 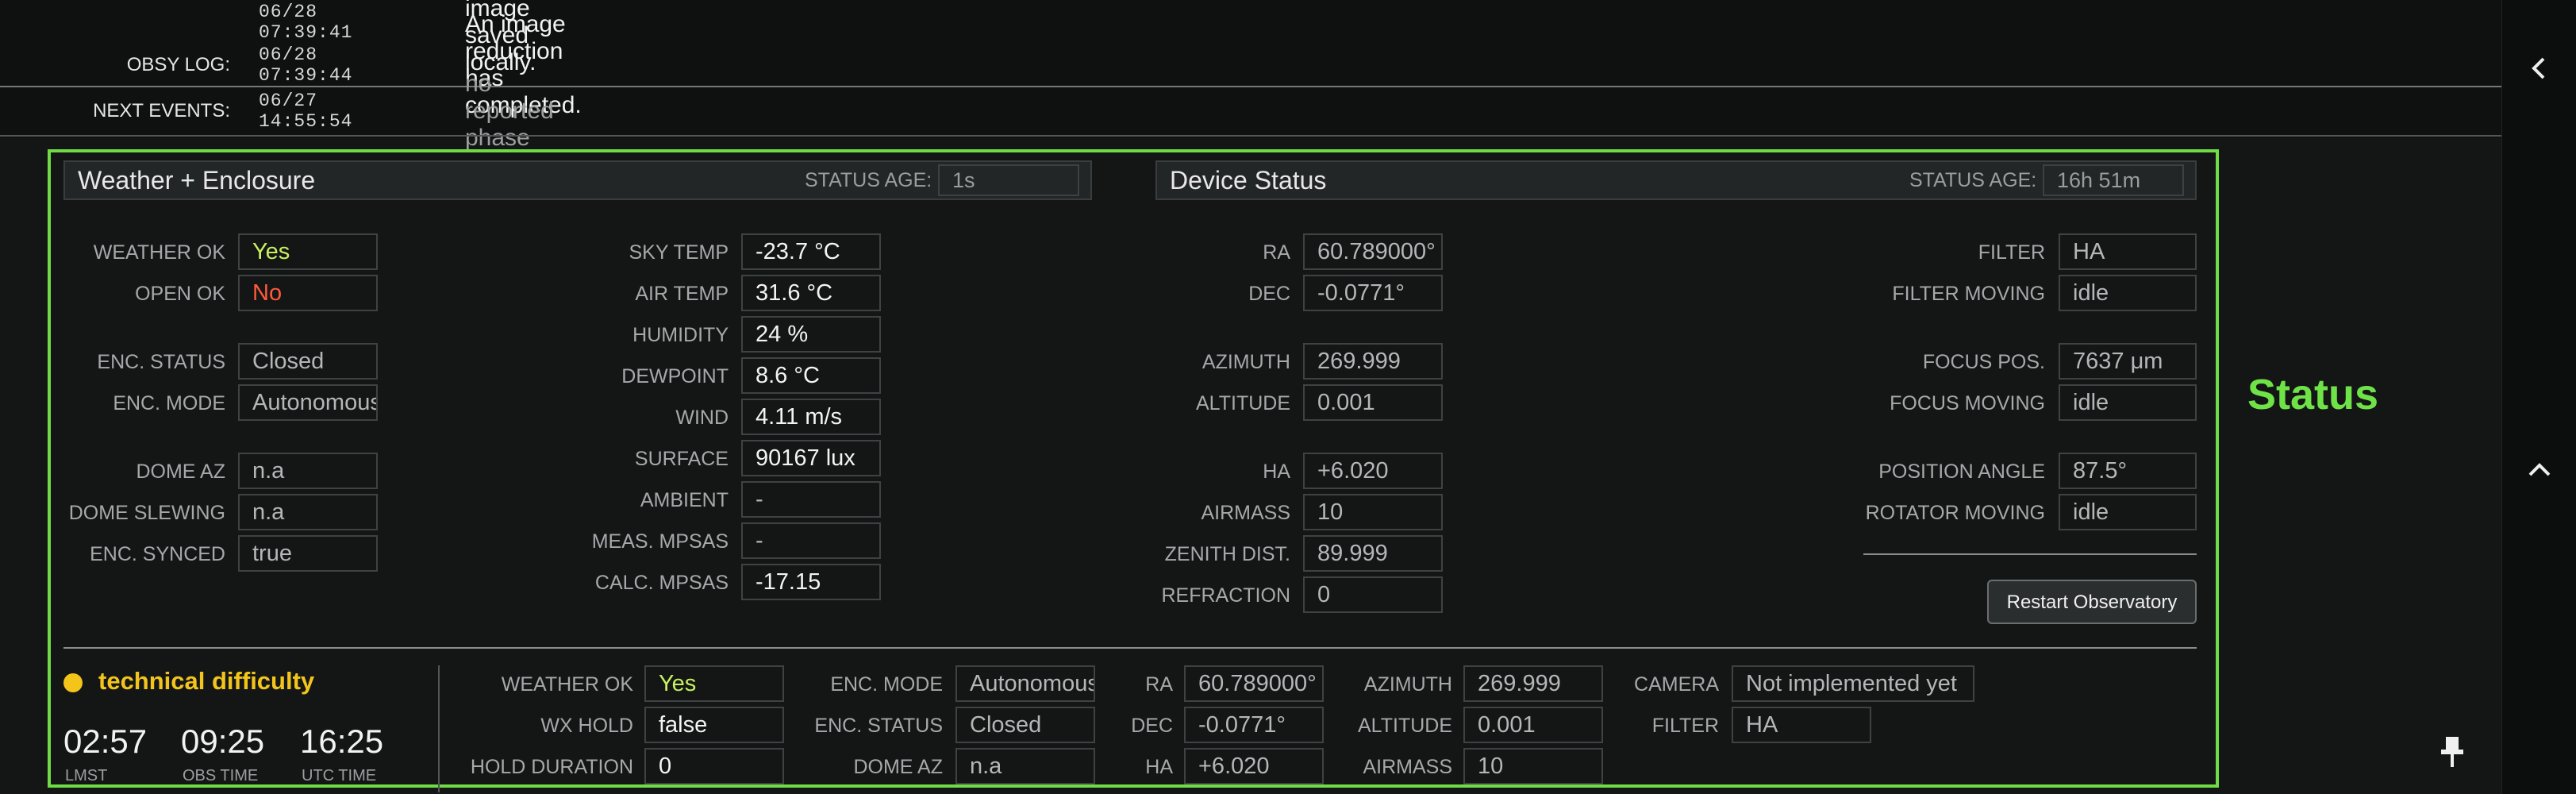 What do you see at coordinates (197, 180) in the screenshot?
I see `weather-panel-title: Weather + Enclosure` at bounding box center [197, 180].